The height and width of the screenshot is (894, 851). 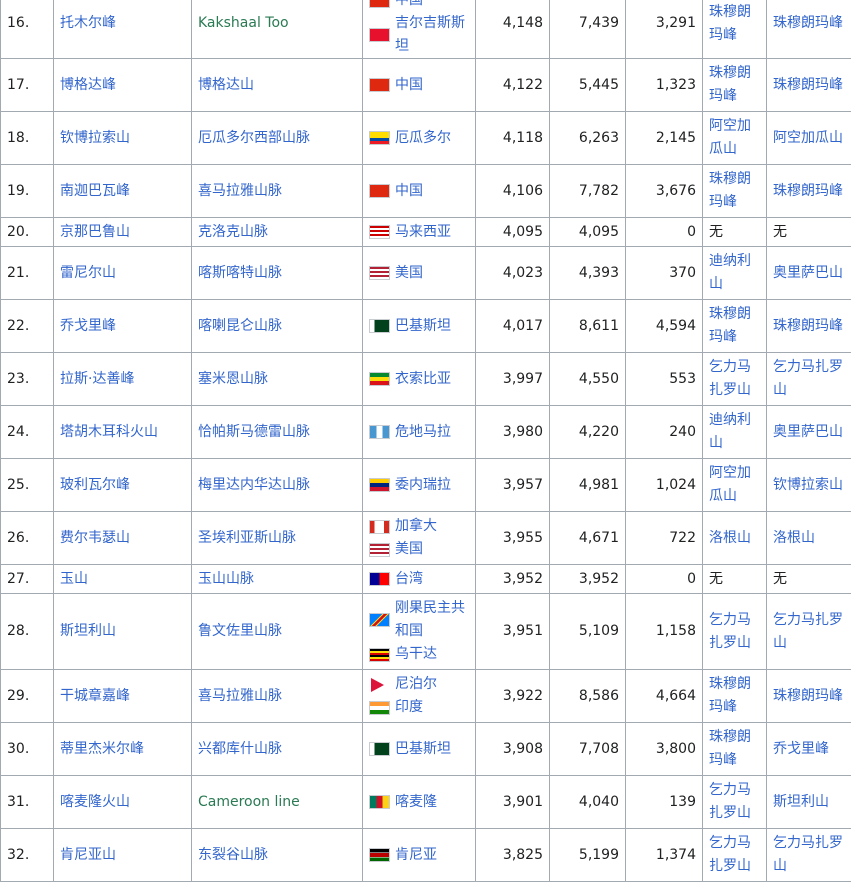 I want to click on parent-elevation-cell: 5,199, so click(x=587, y=855).